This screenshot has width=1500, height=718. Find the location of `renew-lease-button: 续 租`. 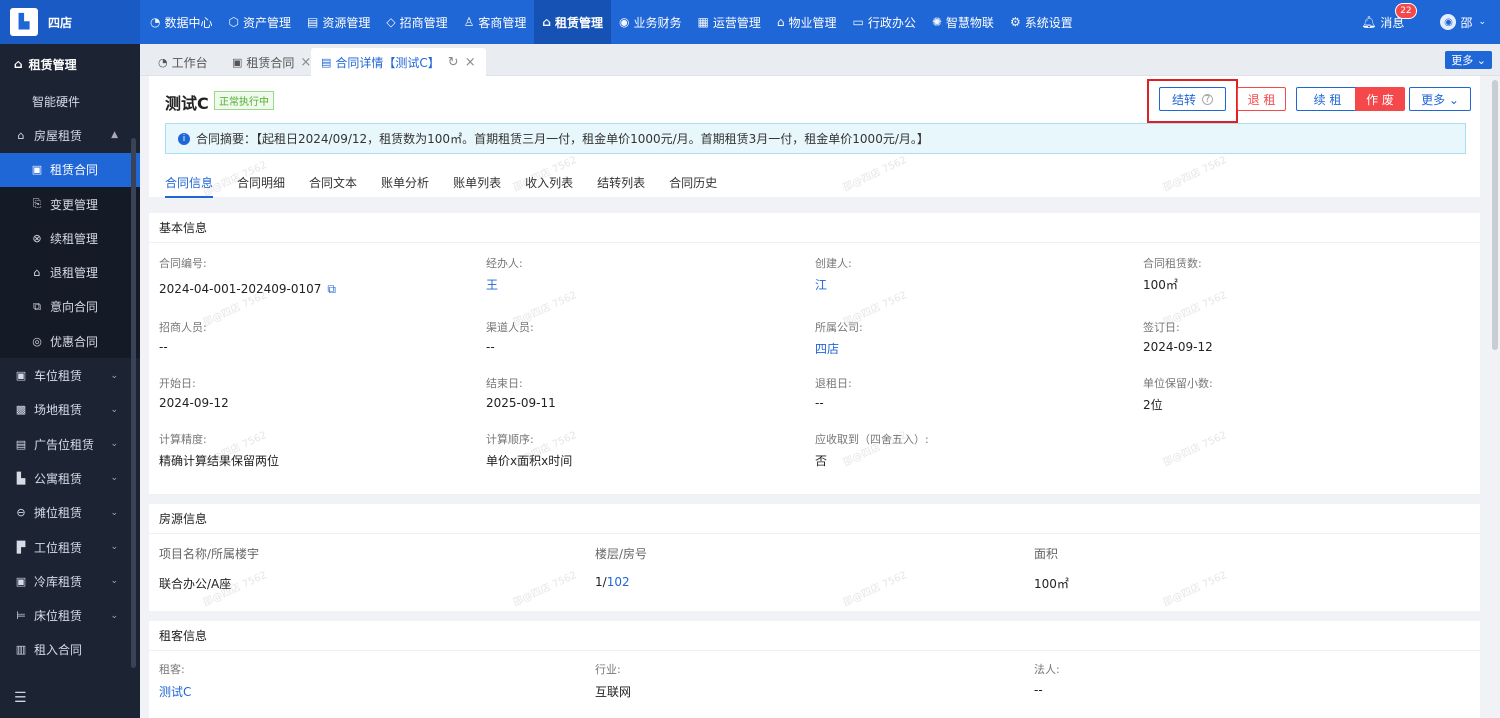

renew-lease-button: 续 租 is located at coordinates (1327, 99).